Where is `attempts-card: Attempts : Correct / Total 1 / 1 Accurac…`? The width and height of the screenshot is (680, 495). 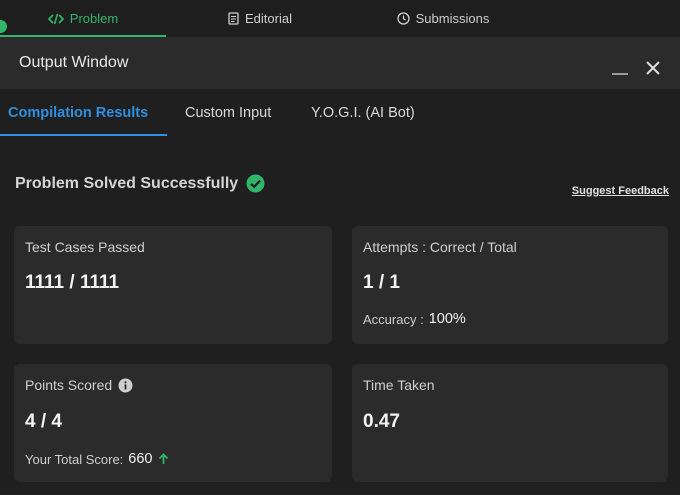
attempts-card: Attempts : Correct / Total 1 / 1 Accurac… is located at coordinates (510, 285).